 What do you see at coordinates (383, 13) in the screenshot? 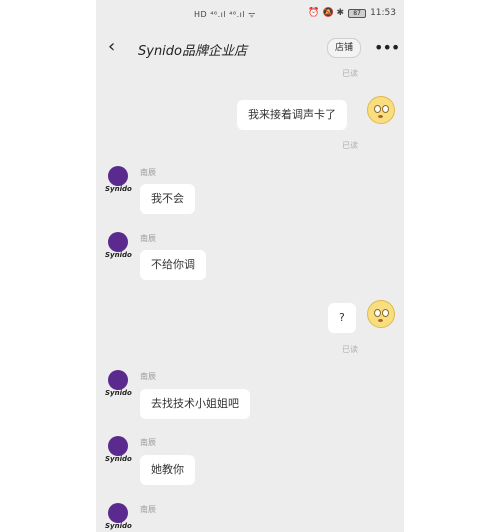
I see `clock: 11:53` at bounding box center [383, 13].